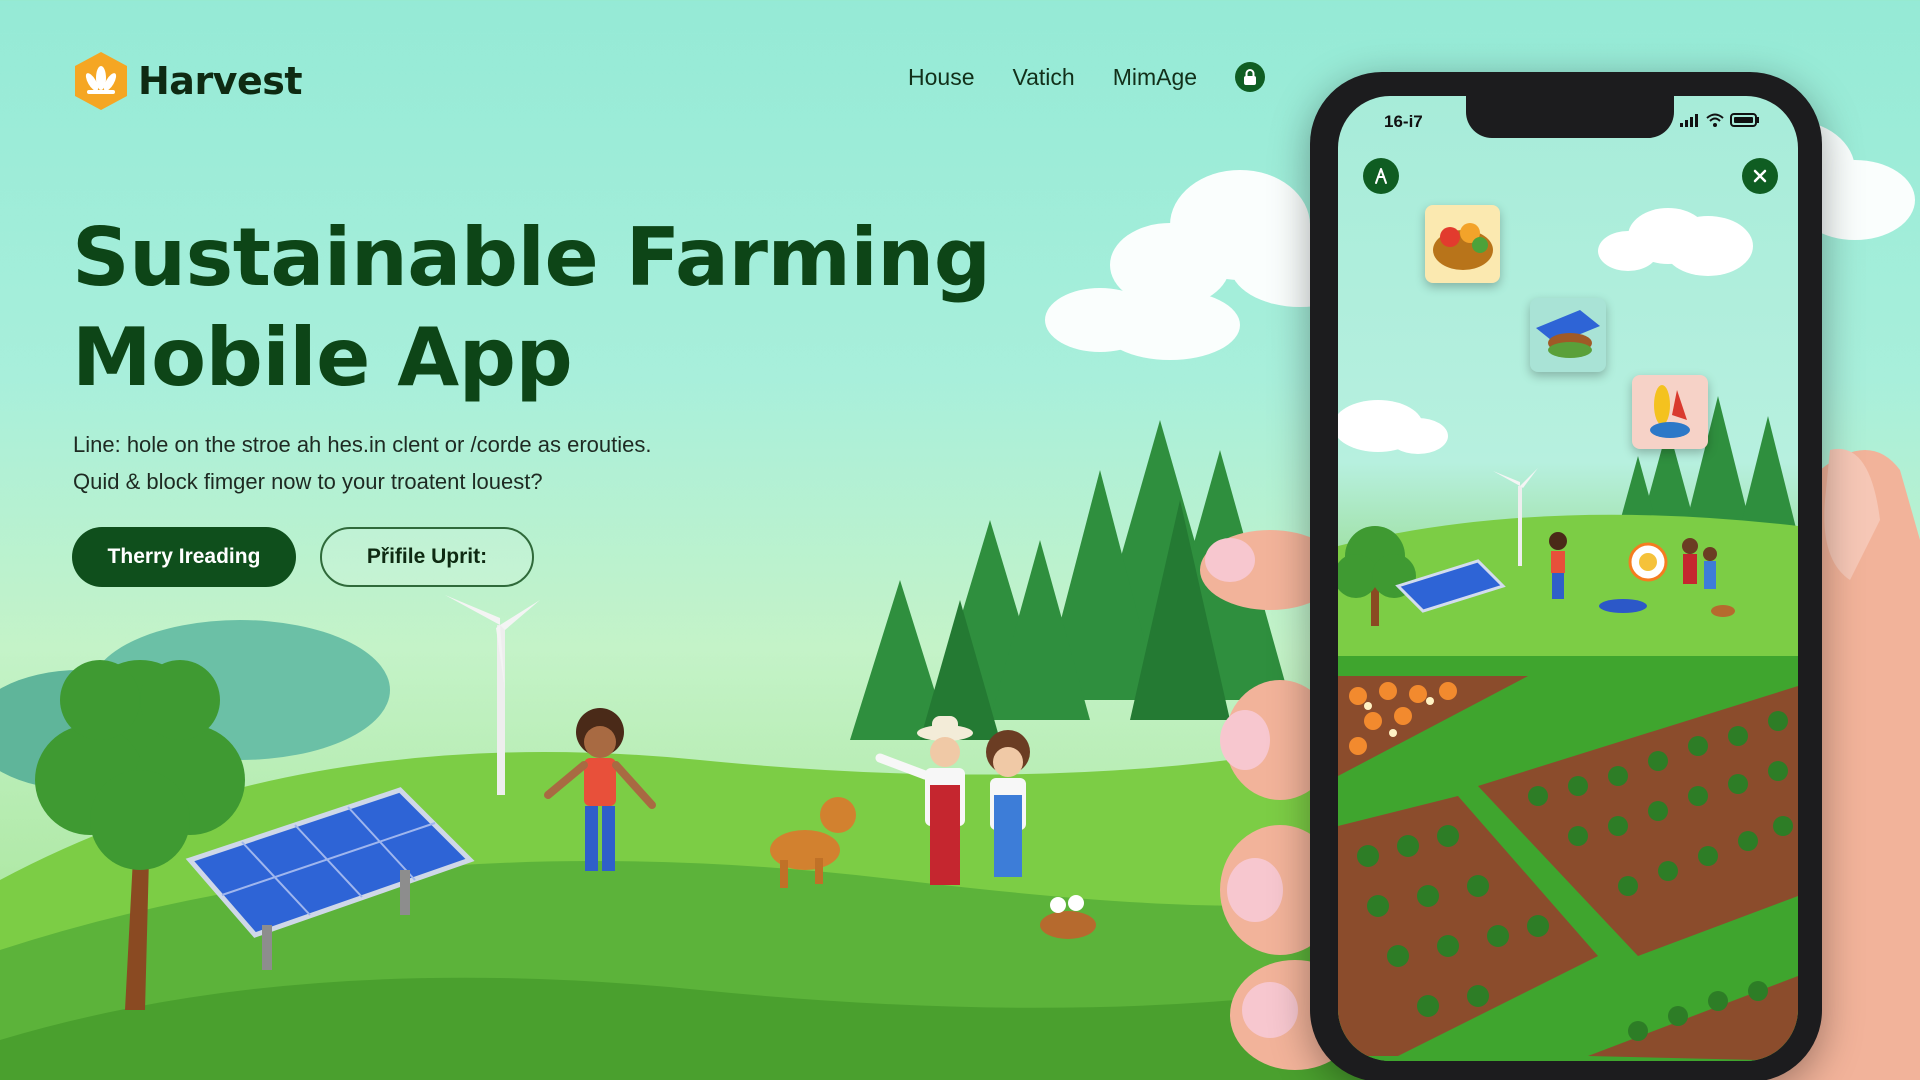 The height and width of the screenshot is (1080, 1920). What do you see at coordinates (1715, 120) in the screenshot?
I see `wifi-icon` at bounding box center [1715, 120].